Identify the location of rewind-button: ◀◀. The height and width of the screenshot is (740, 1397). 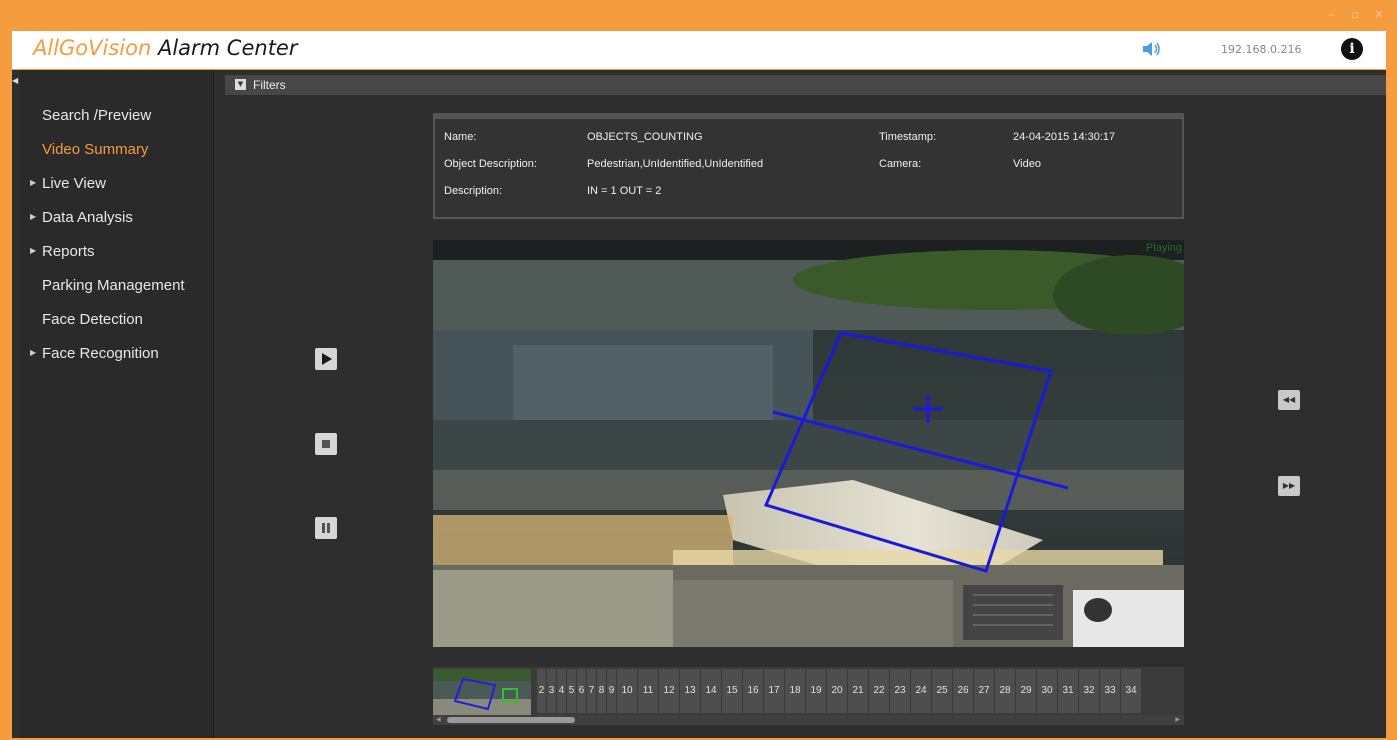
(1289, 400).